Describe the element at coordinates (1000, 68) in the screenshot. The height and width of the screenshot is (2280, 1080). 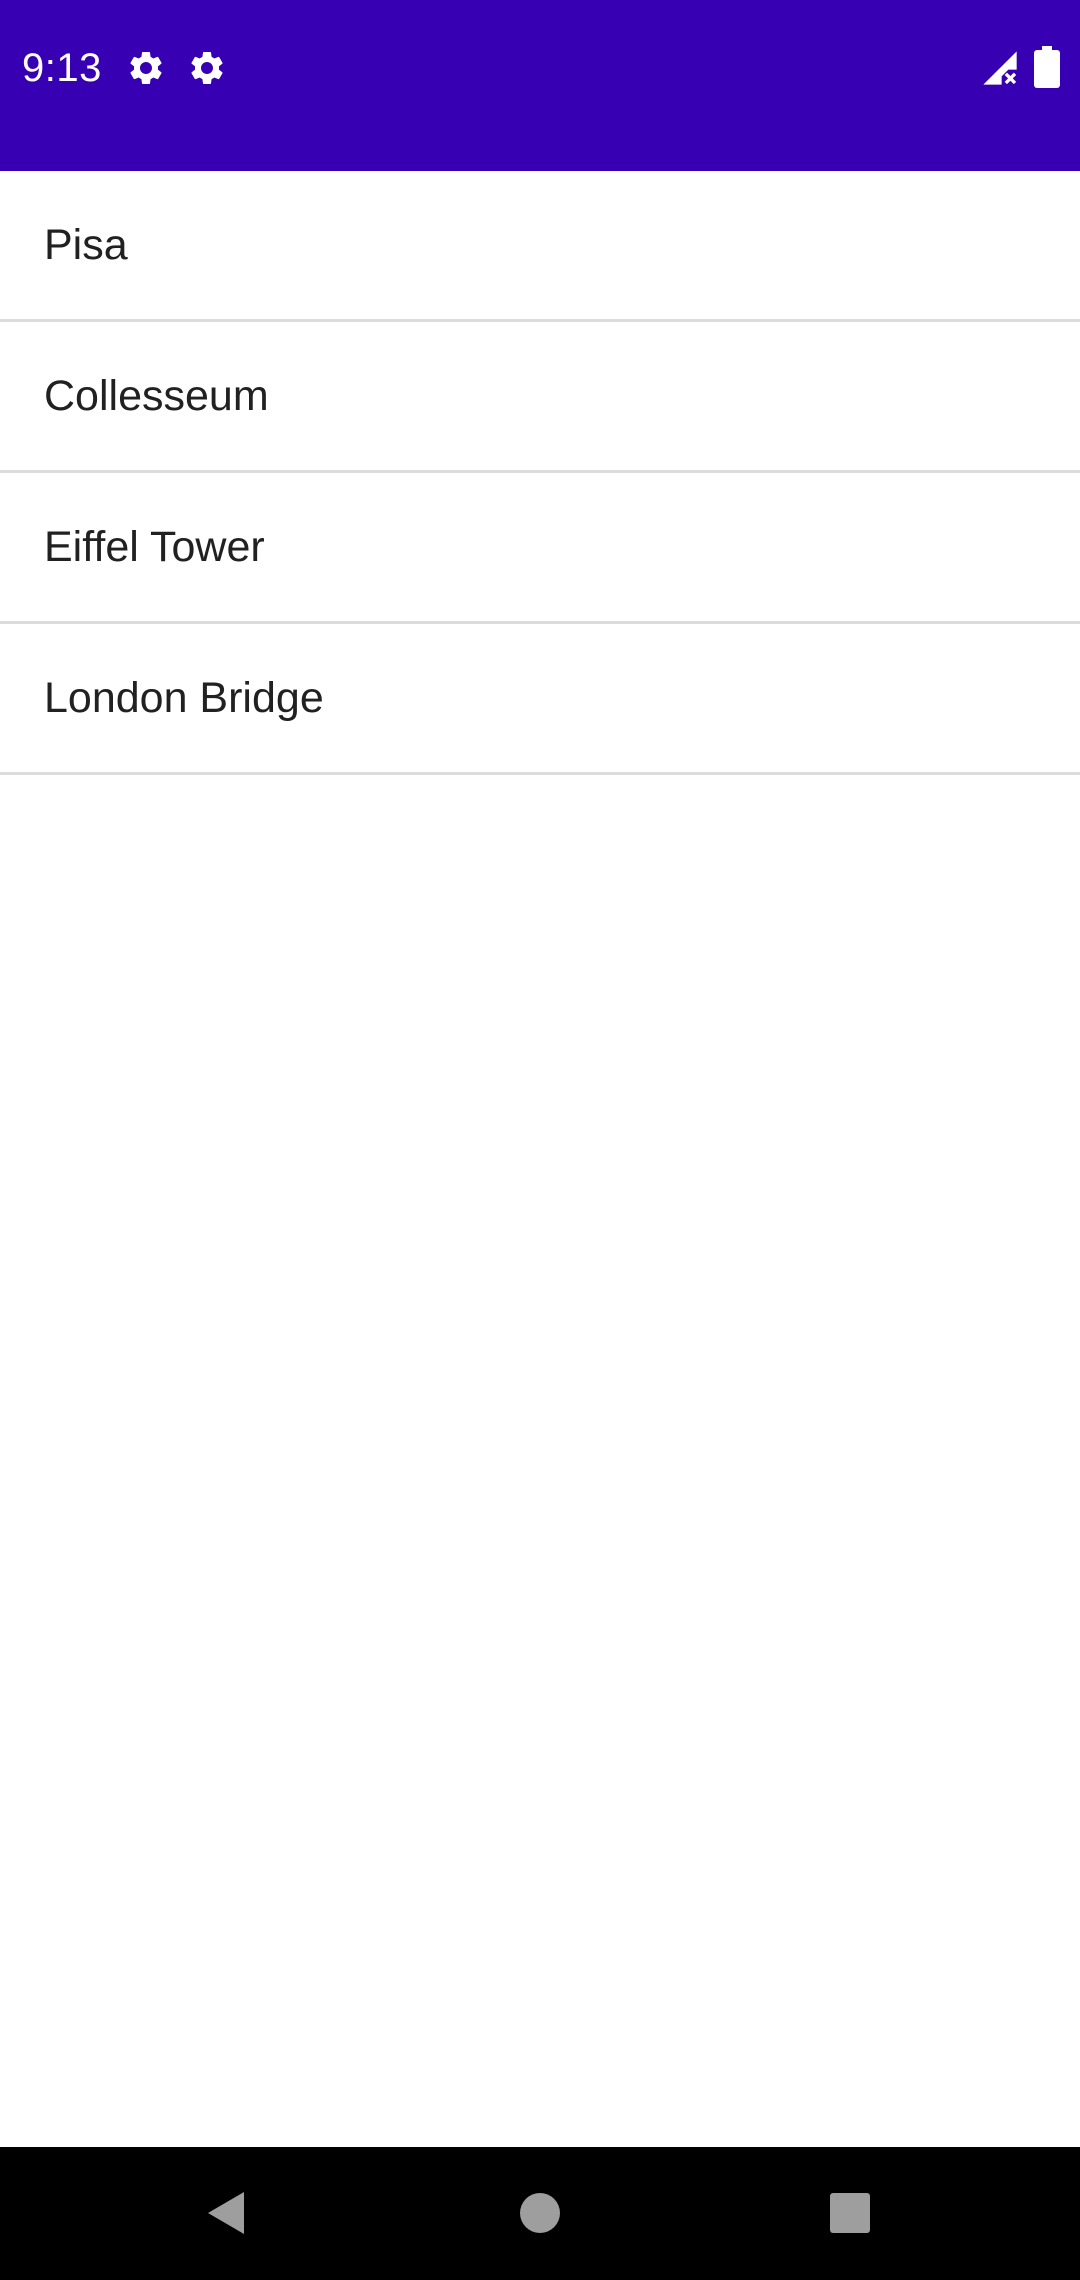
I see `signal-no-service-icon` at that location.